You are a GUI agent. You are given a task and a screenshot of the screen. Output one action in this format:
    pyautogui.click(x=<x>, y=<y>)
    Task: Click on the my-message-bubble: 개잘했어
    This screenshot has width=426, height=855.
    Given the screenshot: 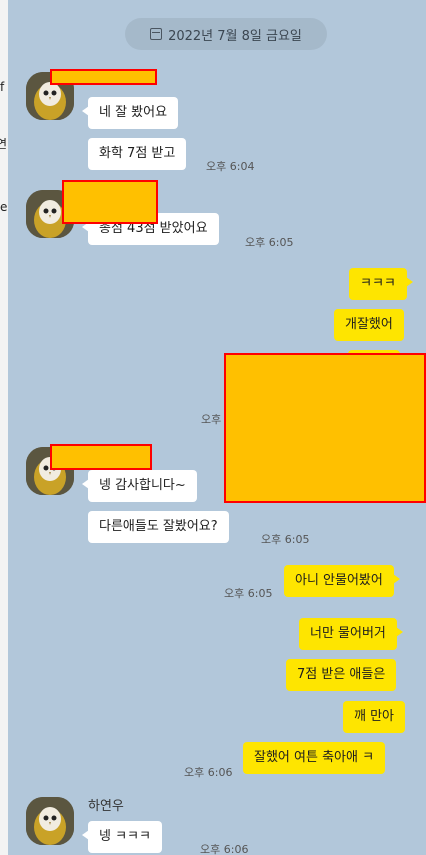 What is the action you would take?
    pyautogui.click(x=369, y=325)
    